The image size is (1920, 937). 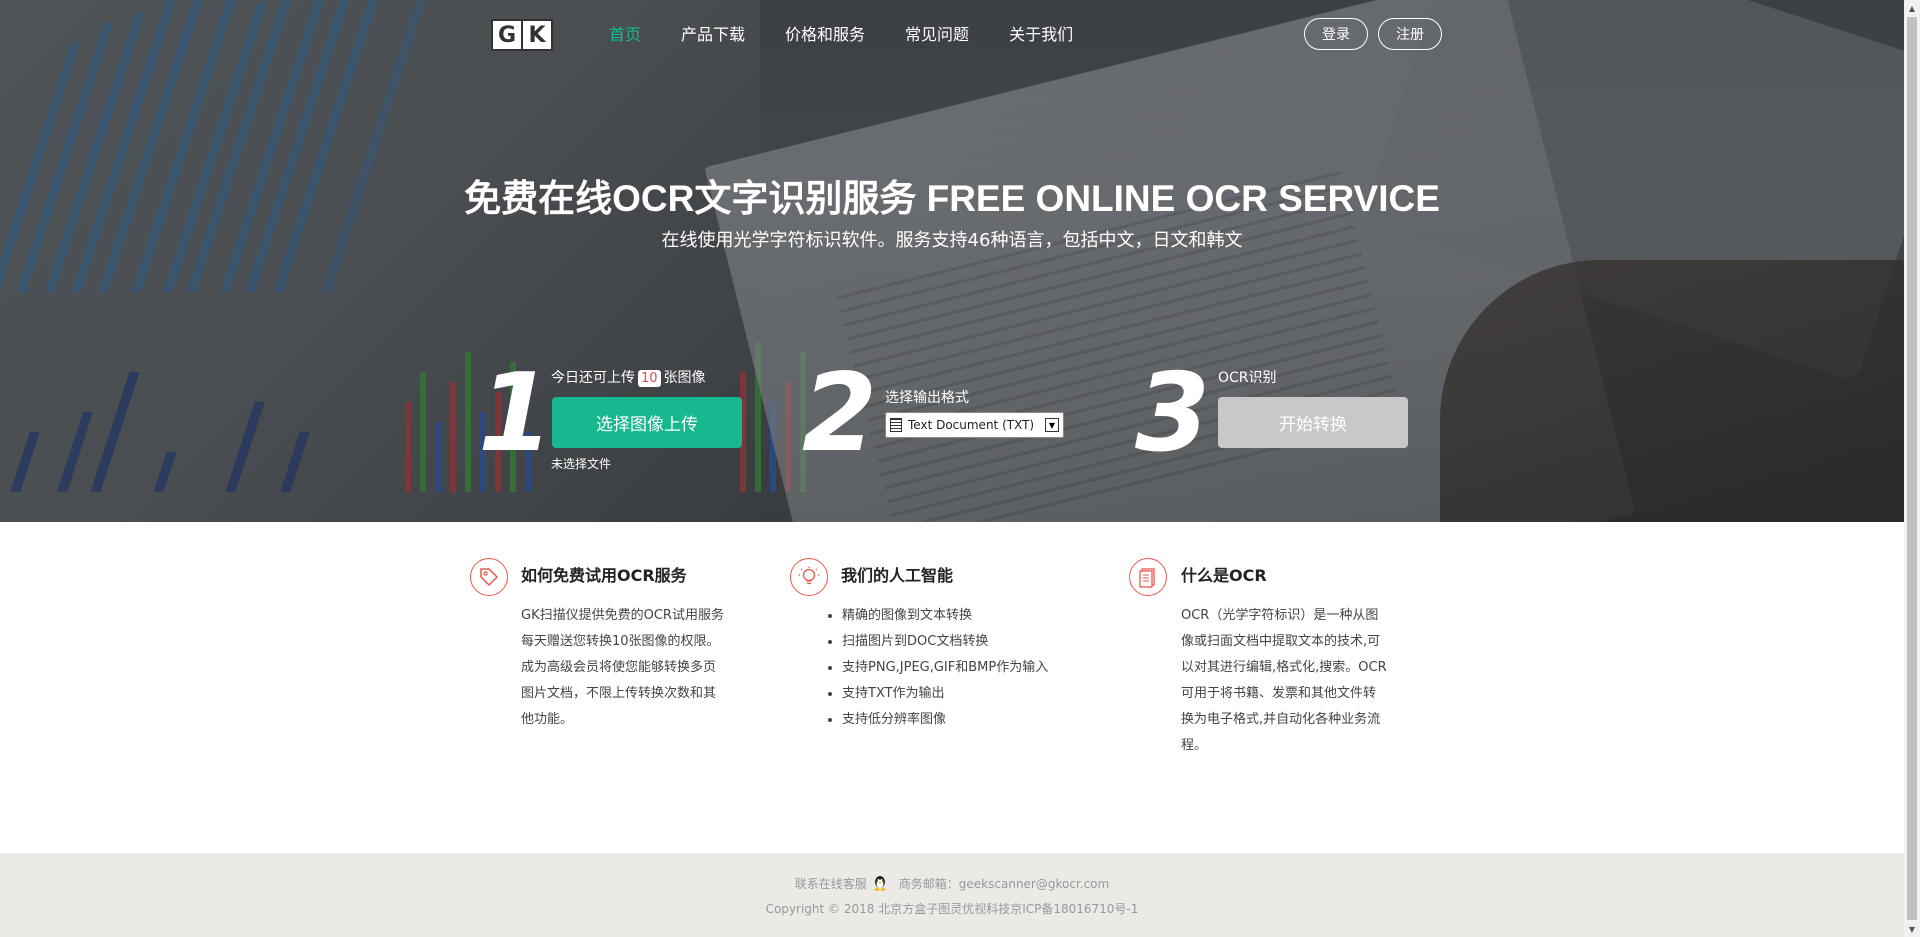 What do you see at coordinates (945, 642) in the screenshot?
I see `list-item: 扫描图片到DOC文档转换` at bounding box center [945, 642].